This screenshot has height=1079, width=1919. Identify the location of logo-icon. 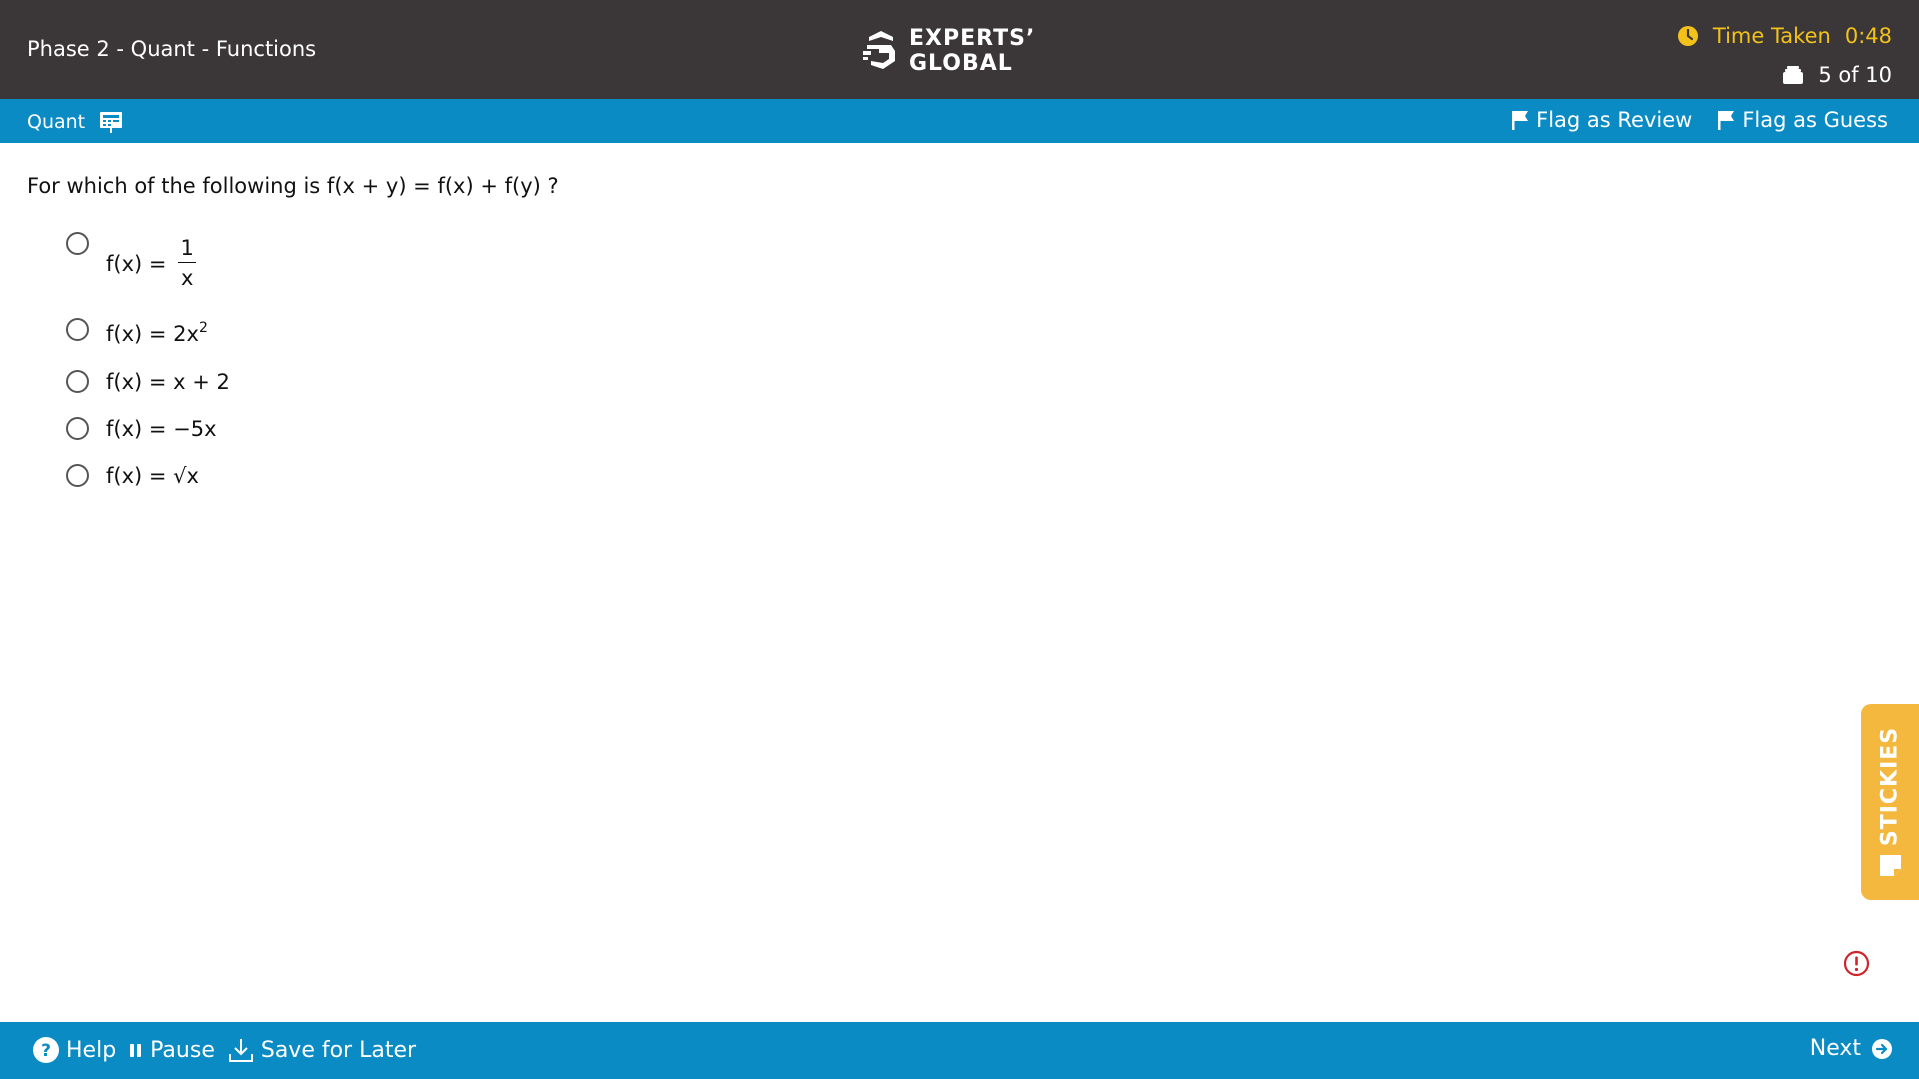
(879, 50).